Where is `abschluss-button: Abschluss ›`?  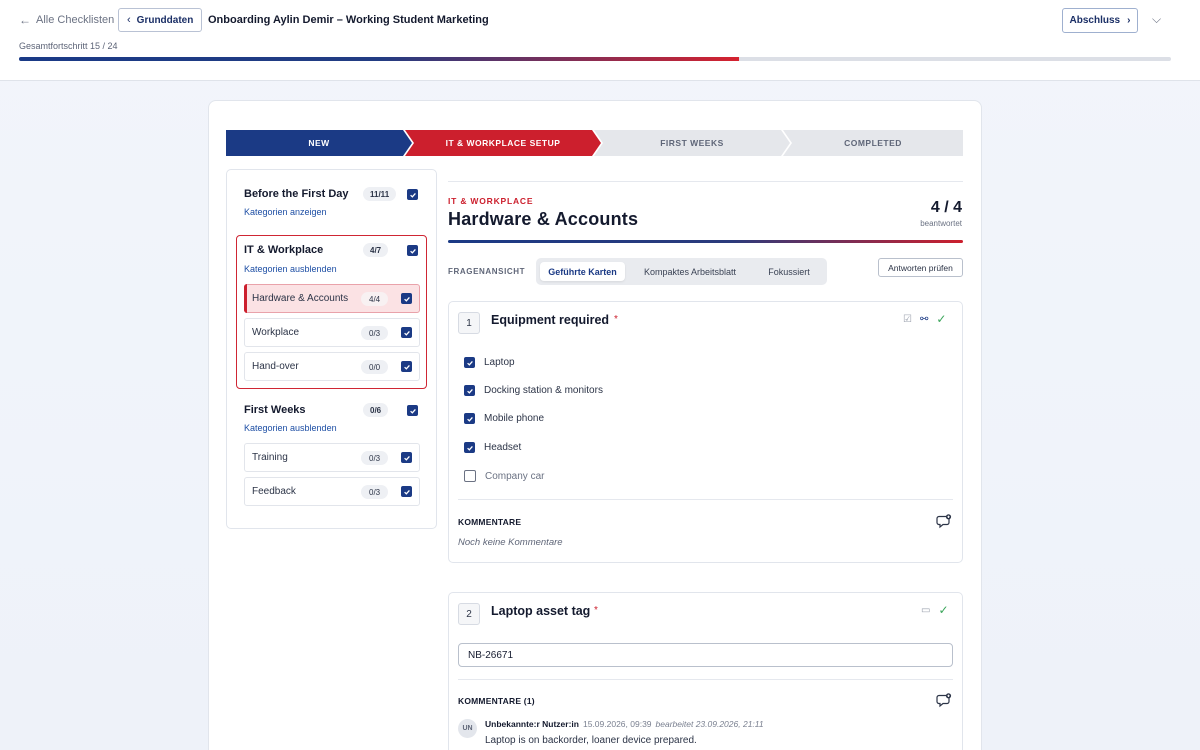 abschluss-button: Abschluss › is located at coordinates (1100, 20).